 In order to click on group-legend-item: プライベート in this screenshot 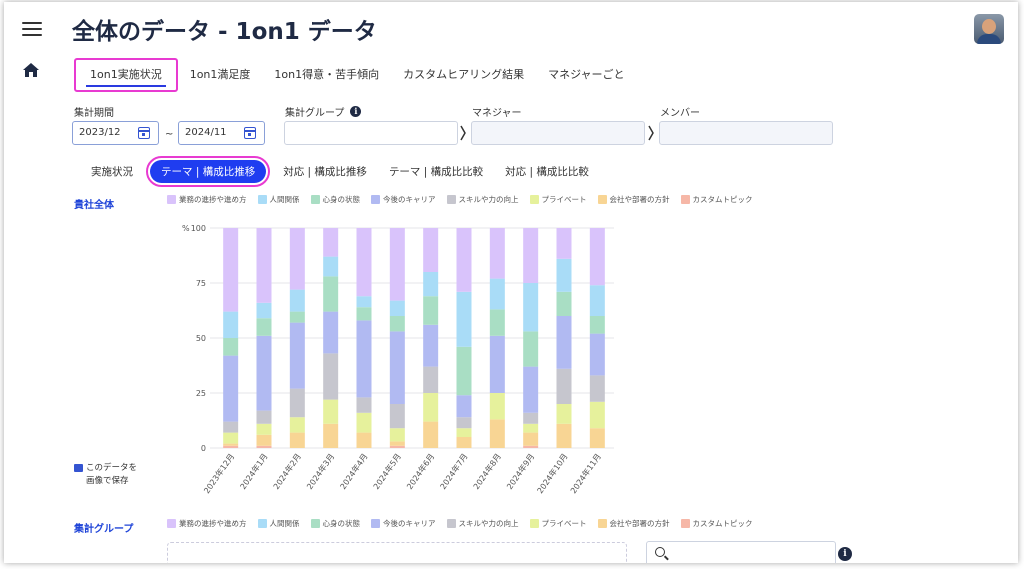, I will do `click(558, 523)`.